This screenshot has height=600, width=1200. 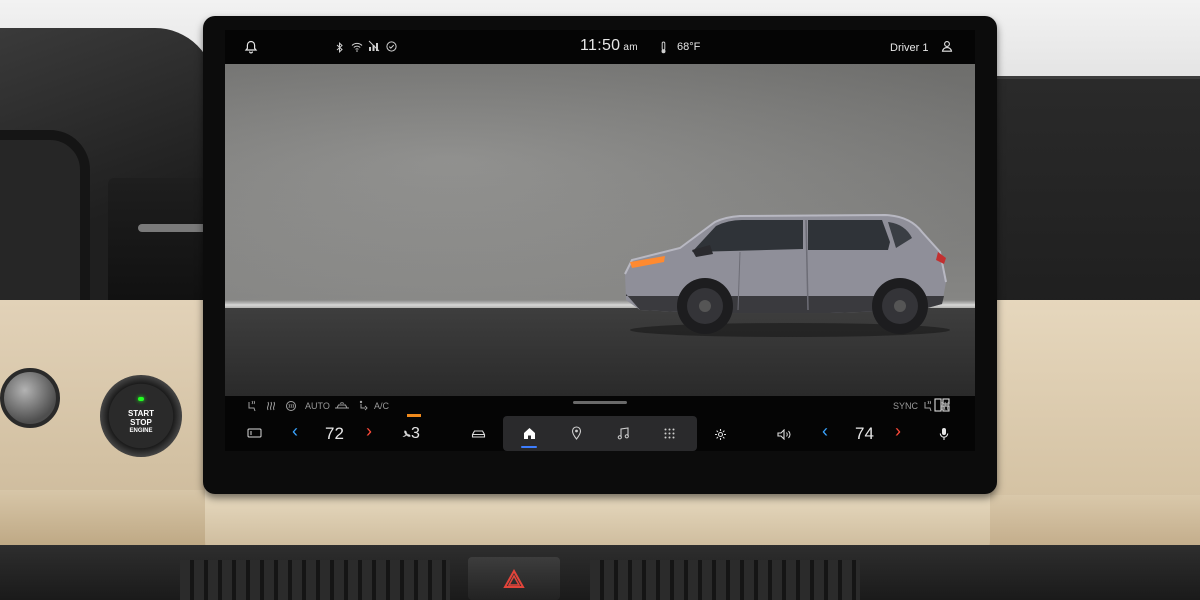 I want to click on center-vent-left, so click(x=315, y=580).